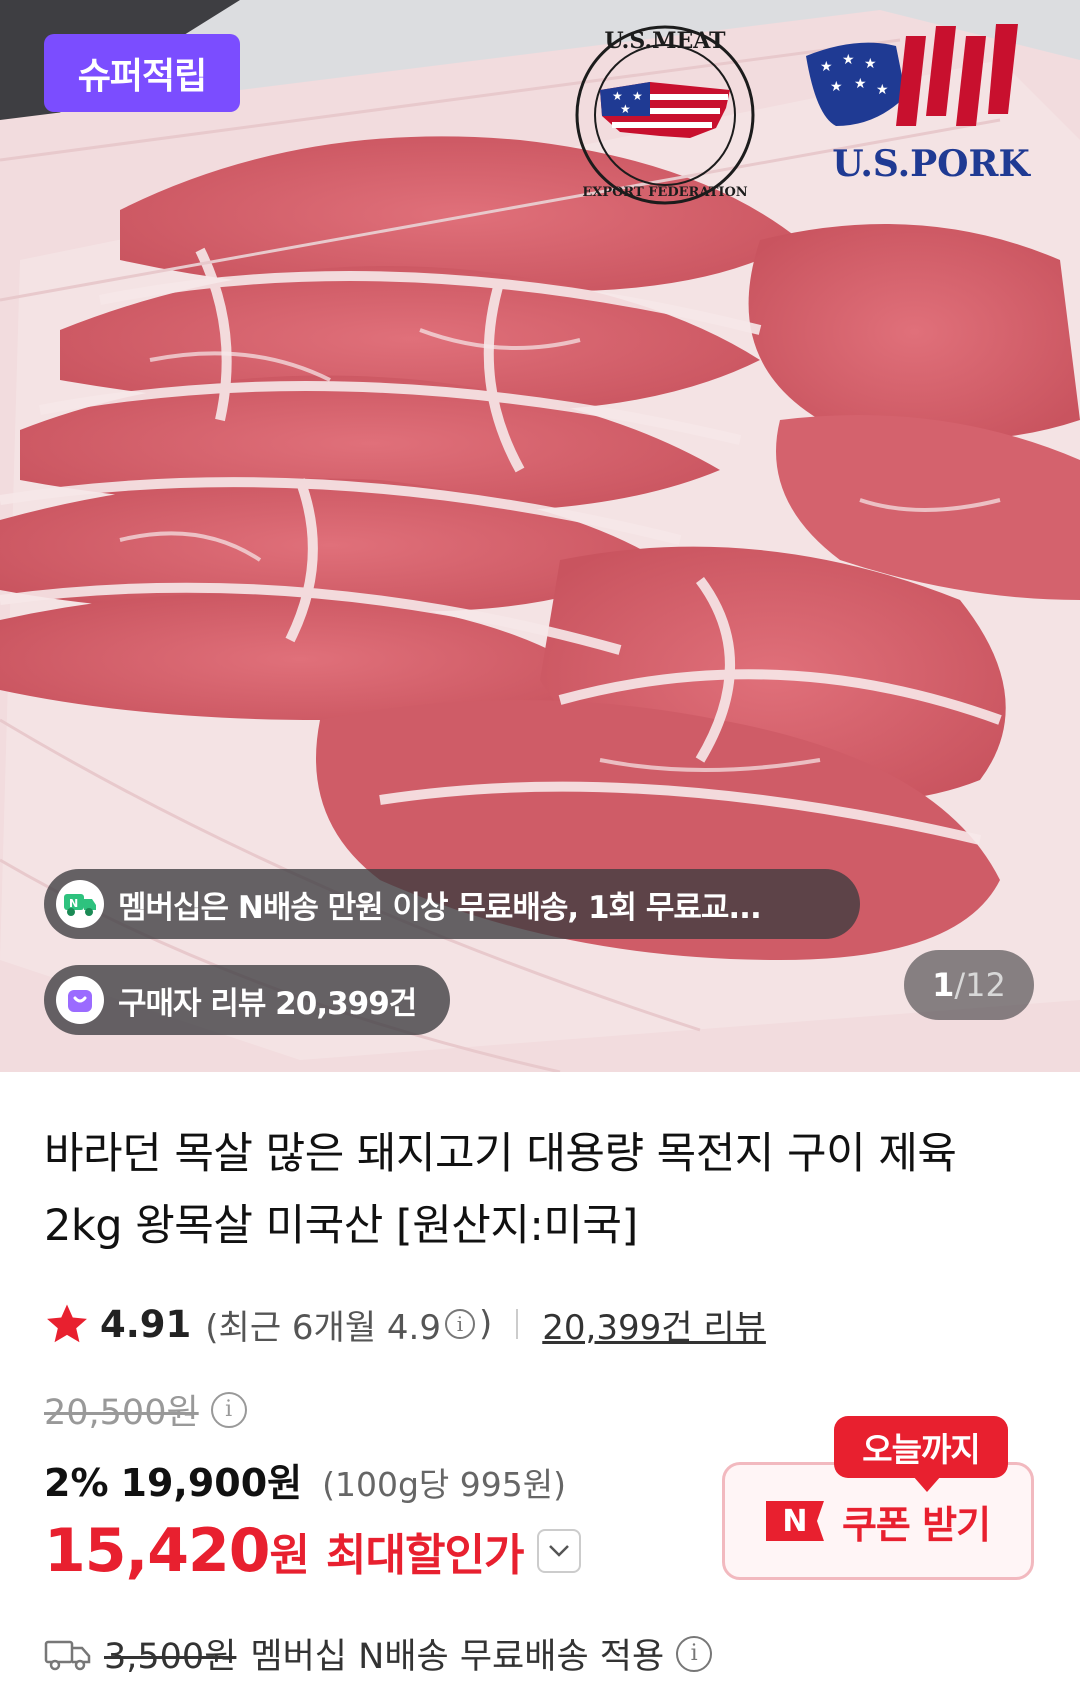 This screenshot has width=1080, height=1704. What do you see at coordinates (916, 1524) in the screenshot?
I see `coupon-button-label: 쿠폰 받기` at bounding box center [916, 1524].